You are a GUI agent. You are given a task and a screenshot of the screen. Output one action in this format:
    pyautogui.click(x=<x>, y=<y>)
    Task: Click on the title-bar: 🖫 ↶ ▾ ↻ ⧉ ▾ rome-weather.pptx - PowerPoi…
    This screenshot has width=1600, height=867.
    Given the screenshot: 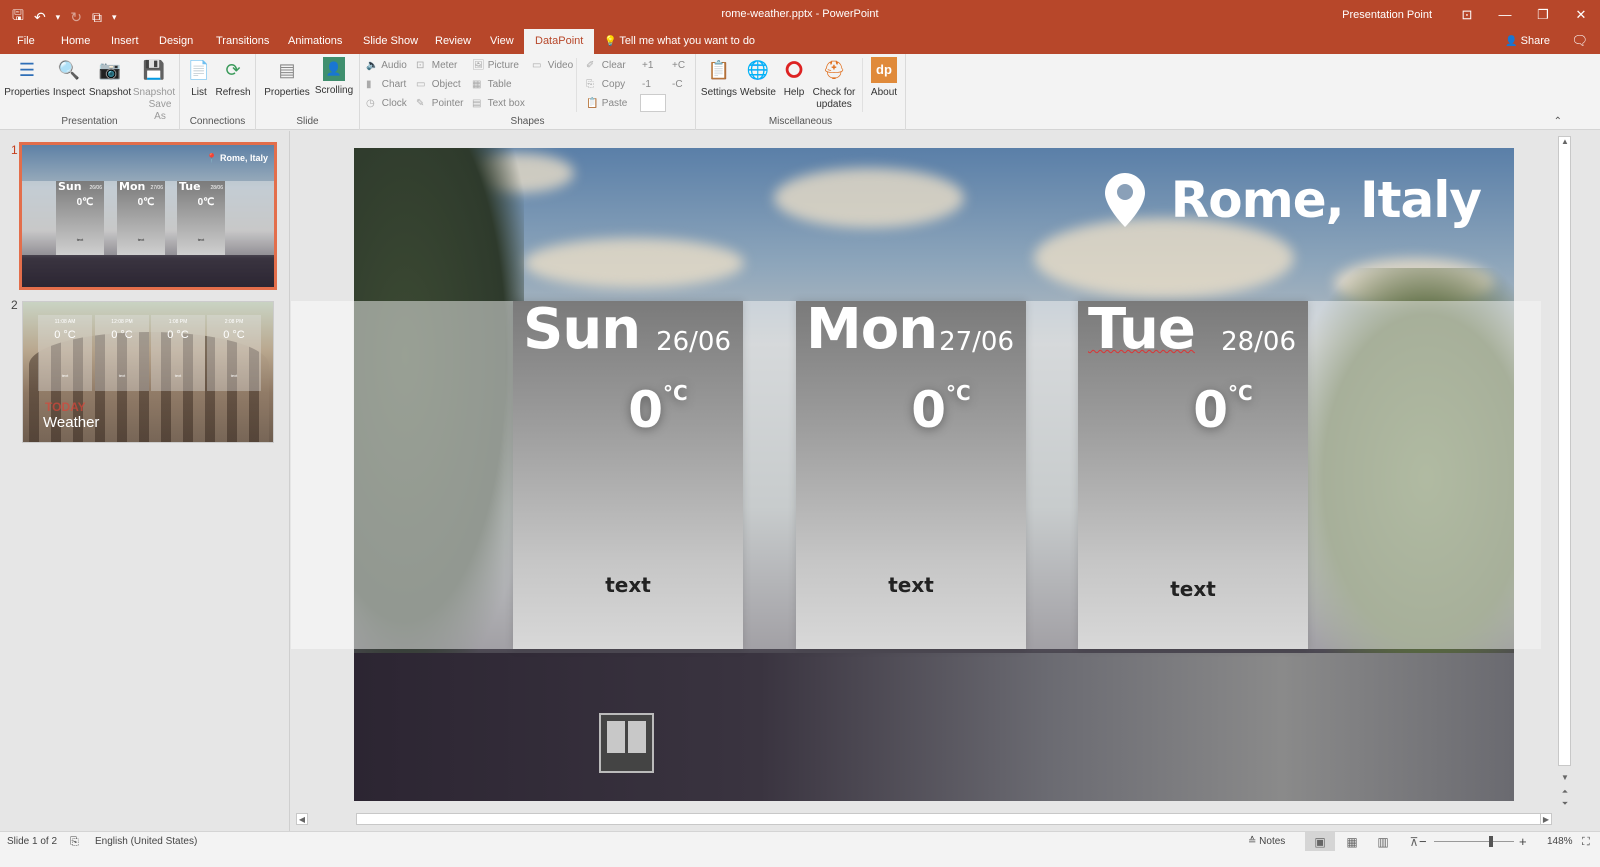 What is the action you would take?
    pyautogui.click(x=800, y=14)
    